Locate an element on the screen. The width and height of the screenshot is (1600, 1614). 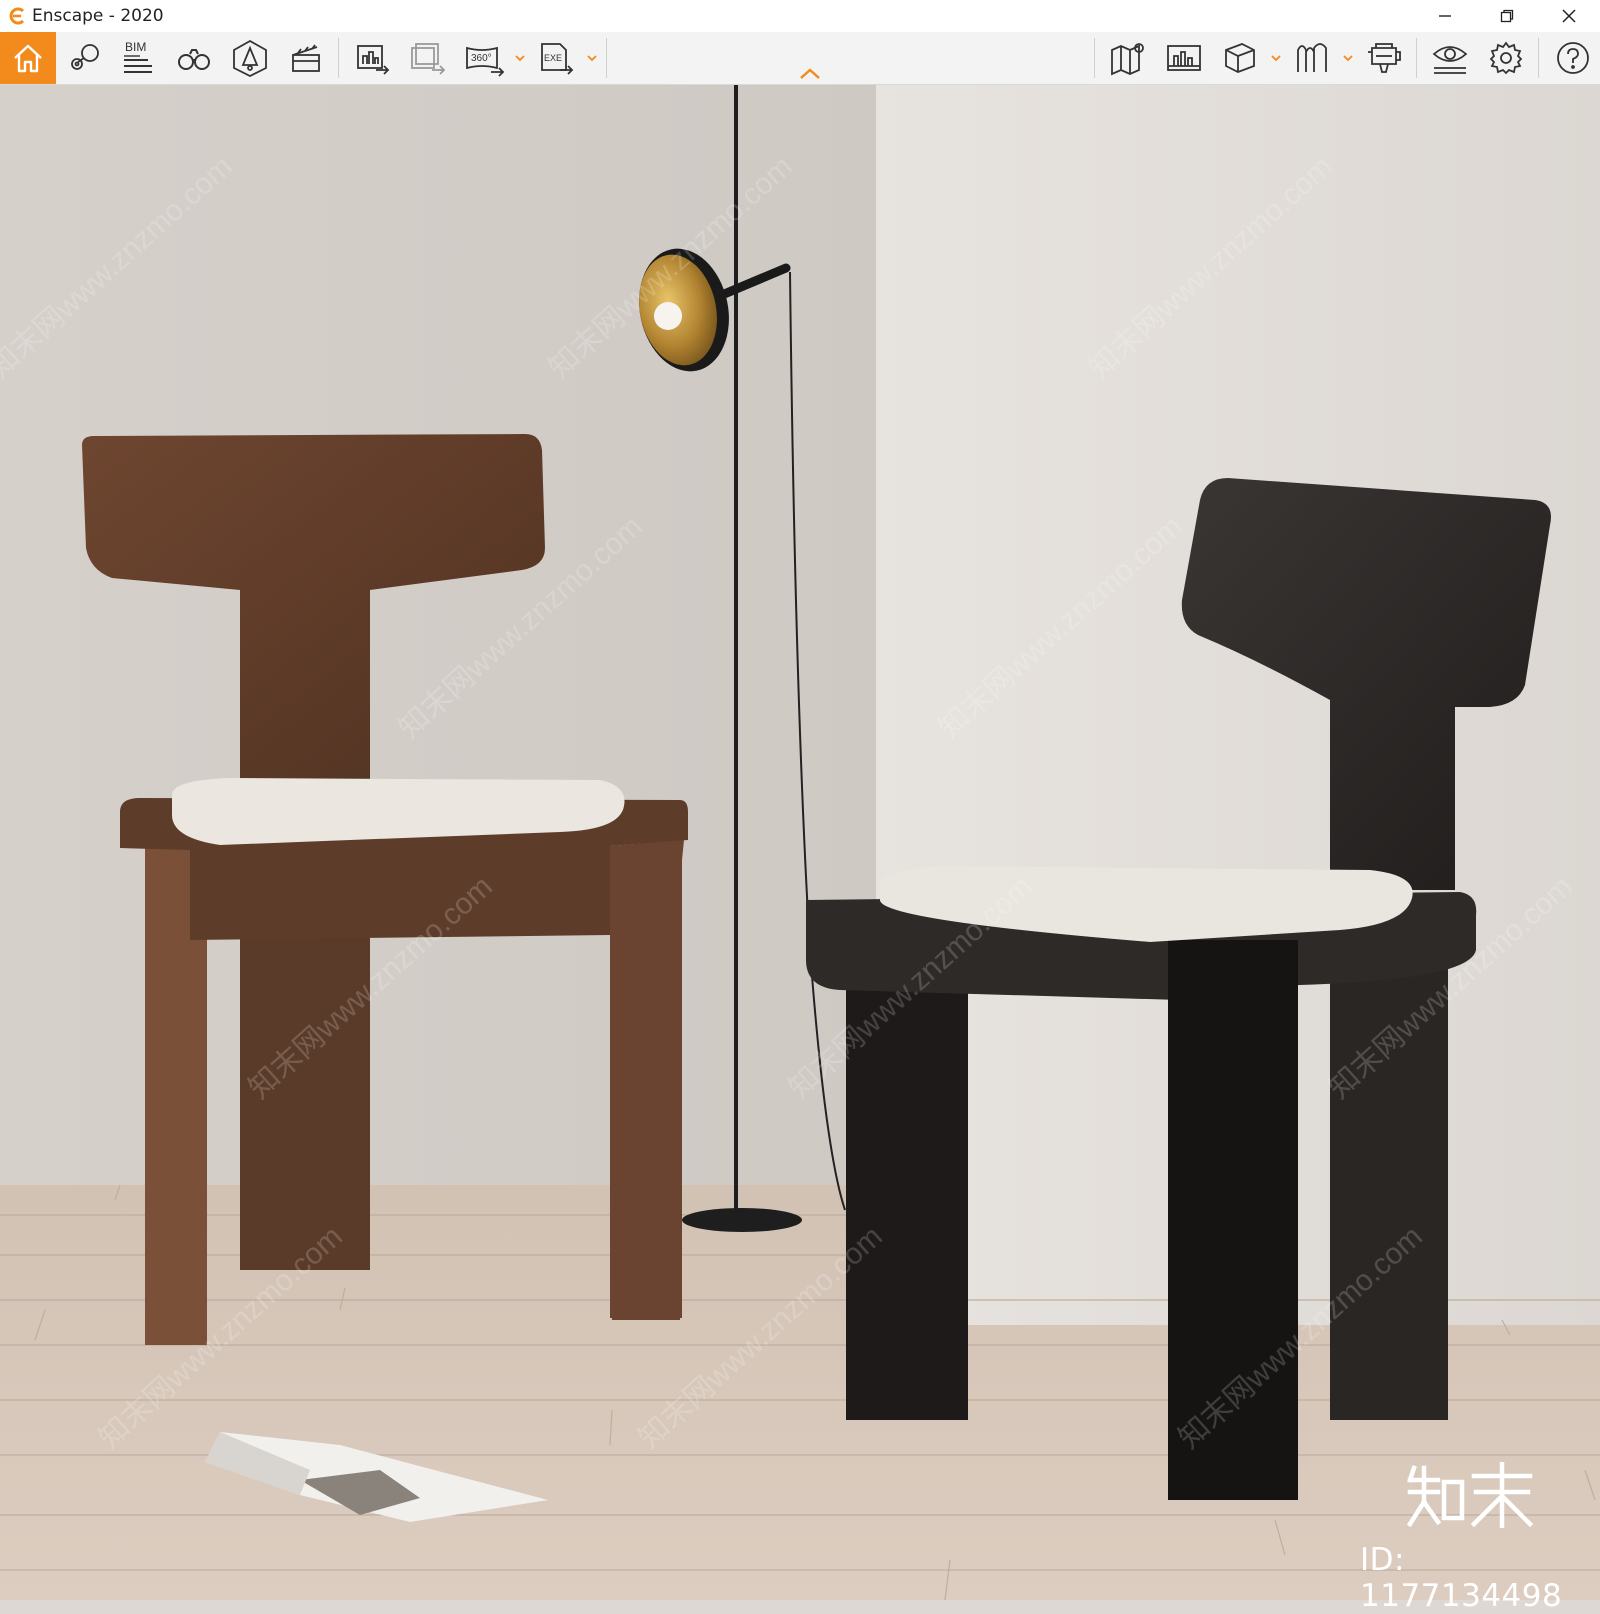
views-button is located at coordinates (84, 58).